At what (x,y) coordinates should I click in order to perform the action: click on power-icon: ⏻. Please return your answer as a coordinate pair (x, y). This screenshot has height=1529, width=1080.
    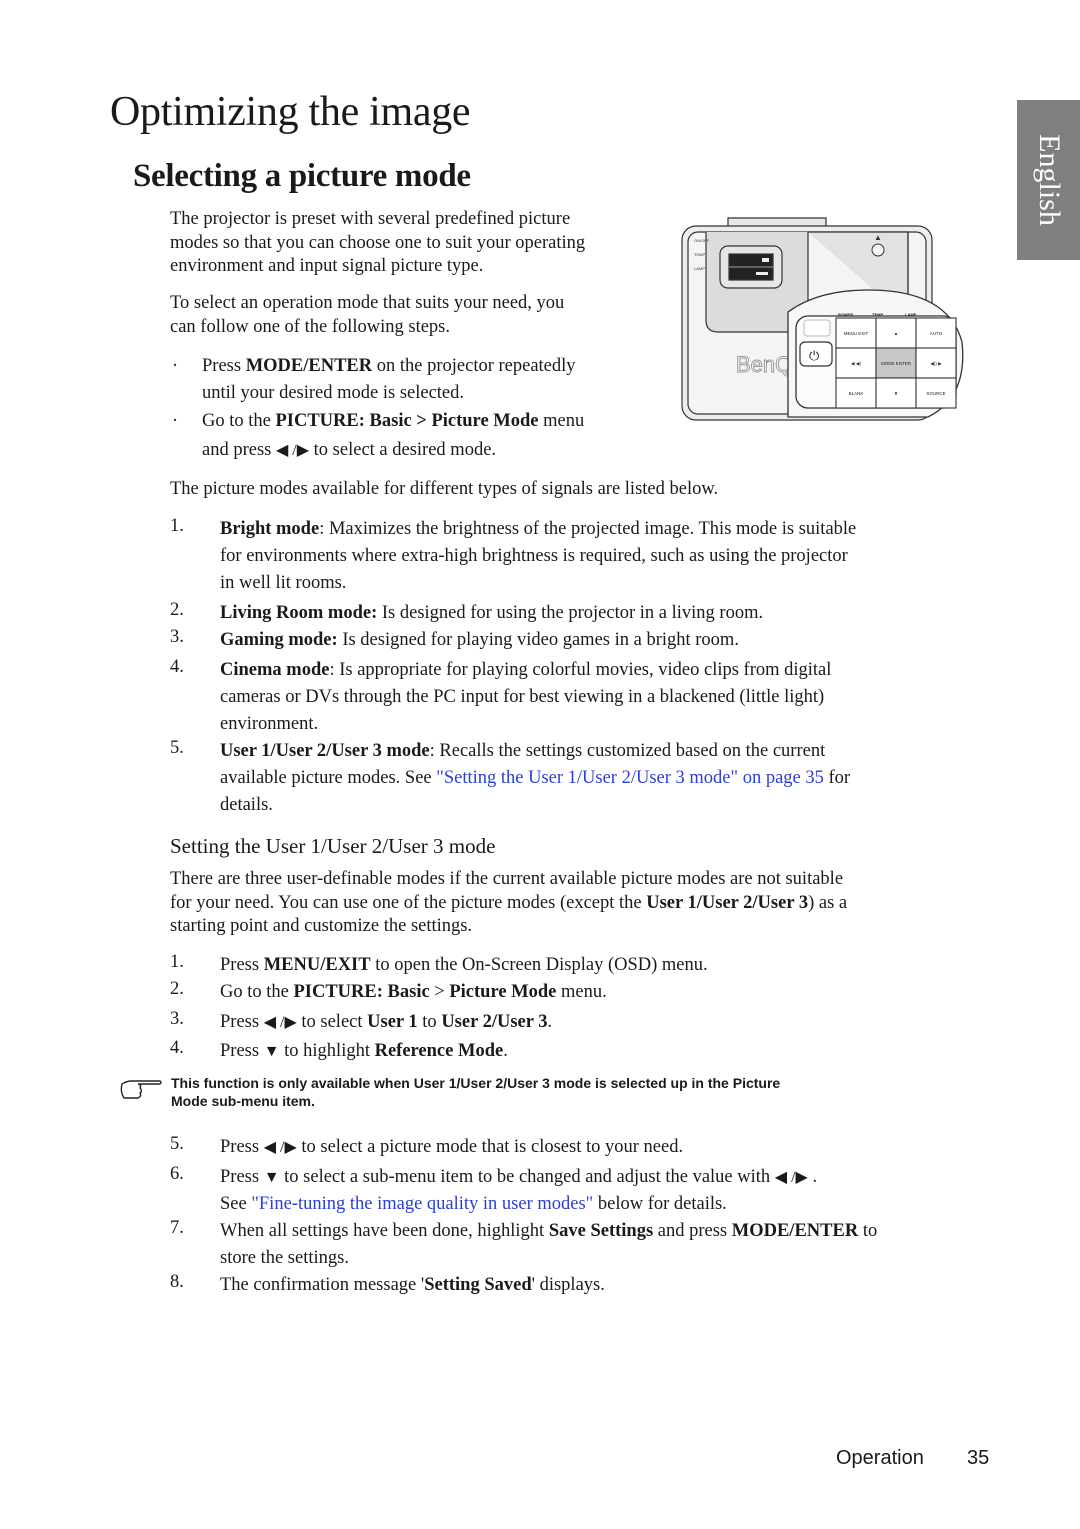
    Looking at the image, I should click on (814, 356).